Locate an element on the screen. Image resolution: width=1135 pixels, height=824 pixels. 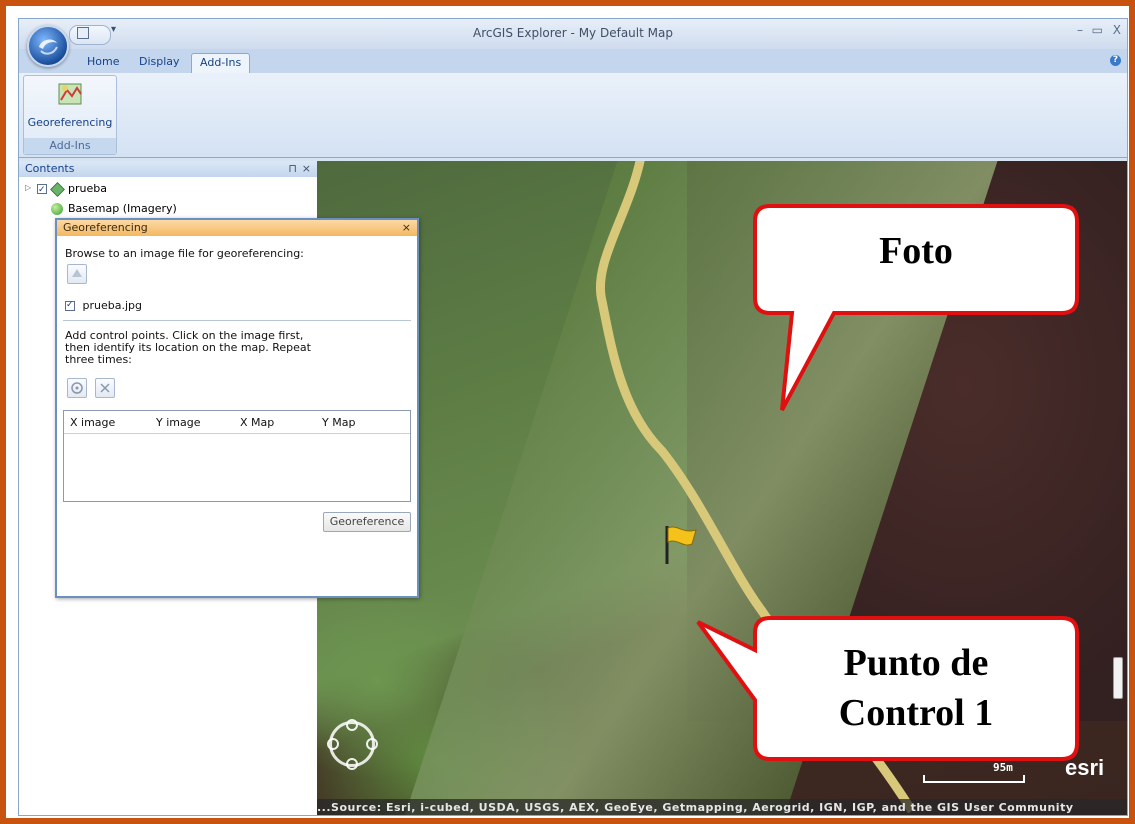
image-file-row: prueba.jpg is located at coordinates (104, 305).